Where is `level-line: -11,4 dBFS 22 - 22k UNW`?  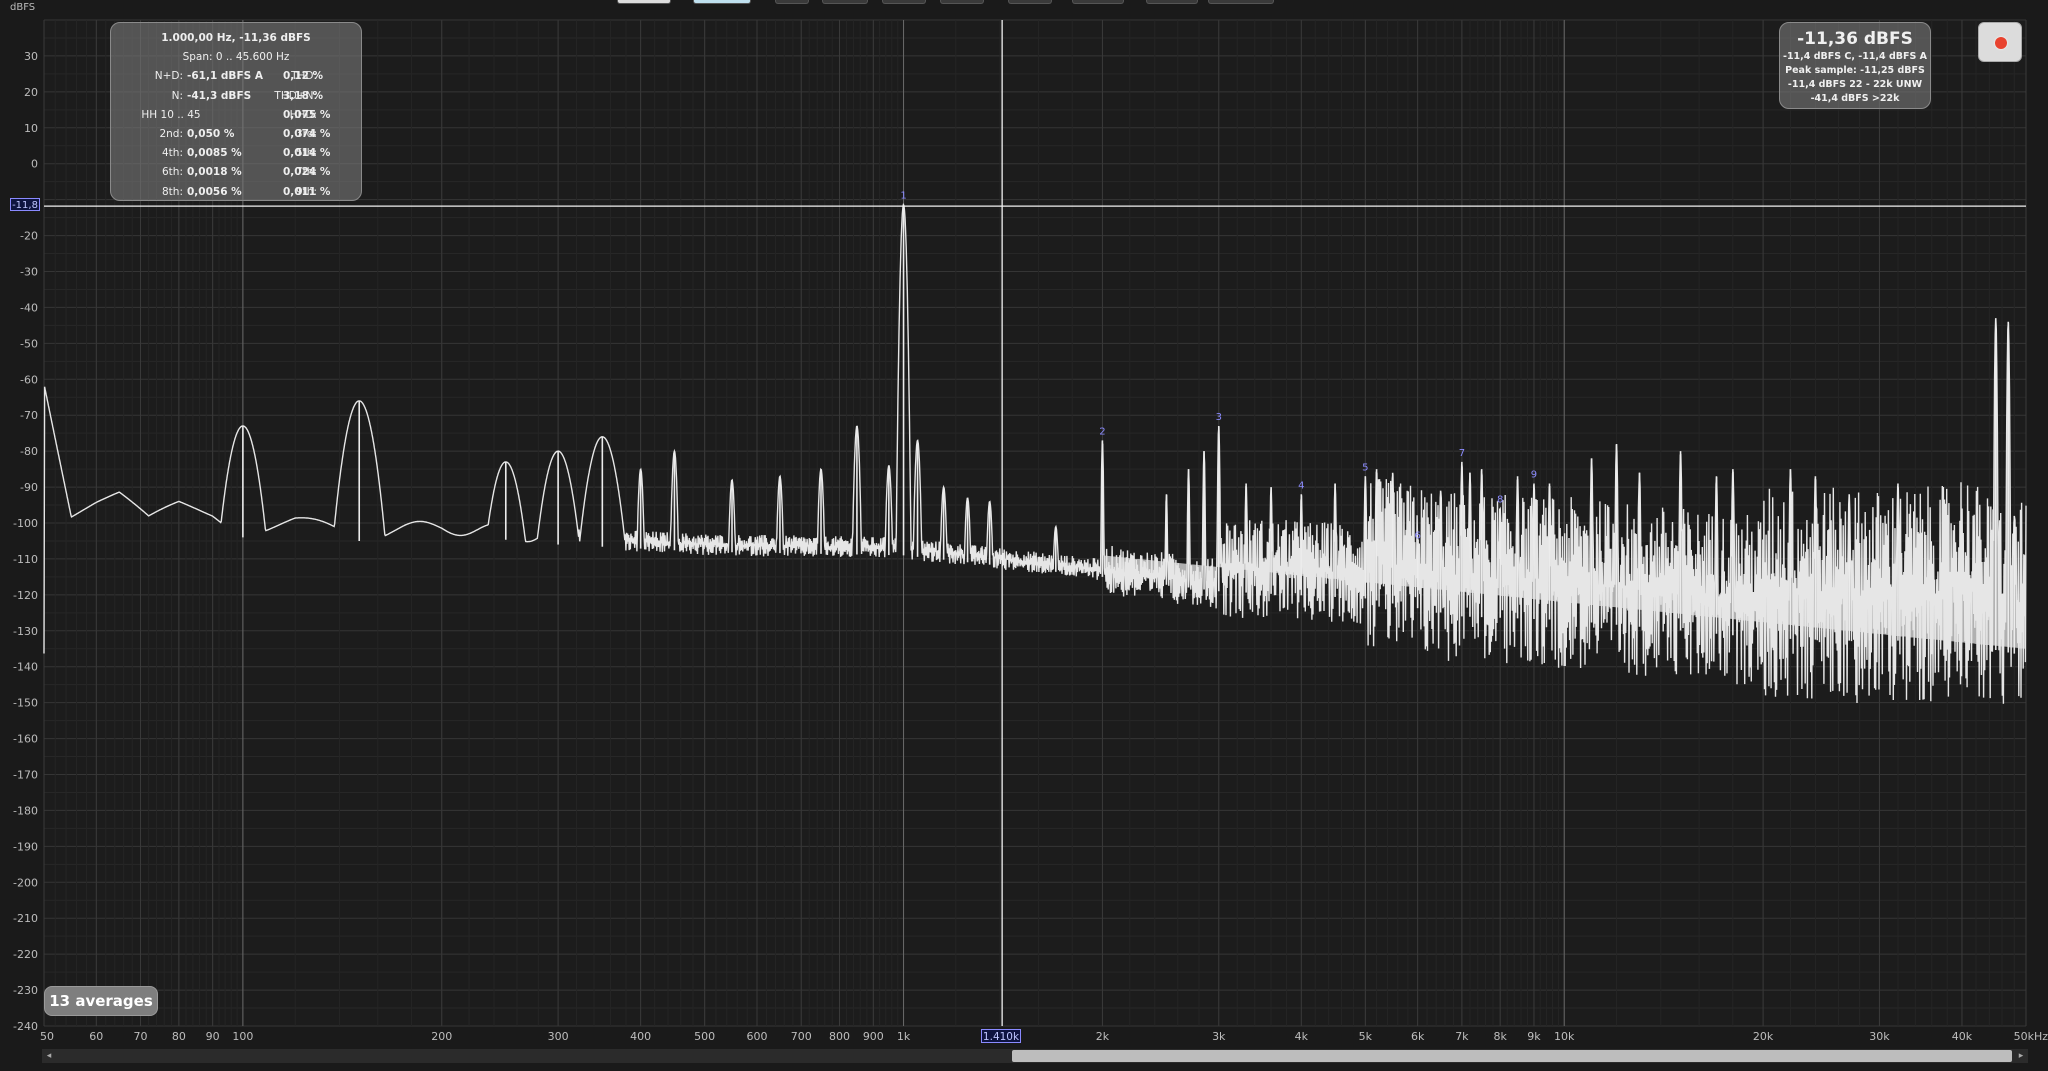
level-line: -11,4 dBFS 22 - 22k UNW is located at coordinates (1855, 84).